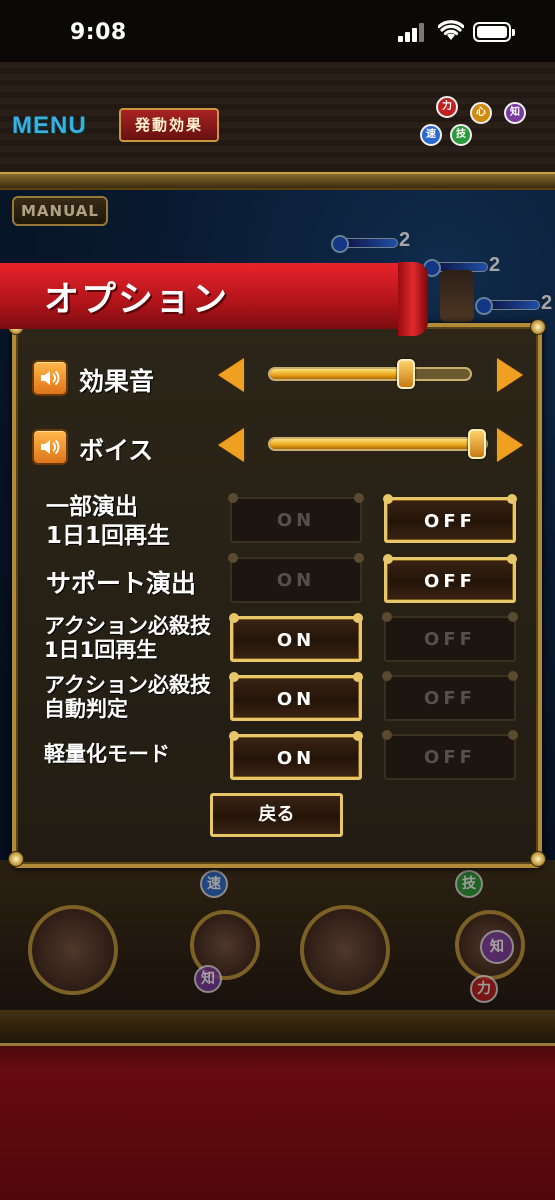 This screenshot has height=1200, width=555. I want to click on sound-effects-slider-knob, so click(406, 374).